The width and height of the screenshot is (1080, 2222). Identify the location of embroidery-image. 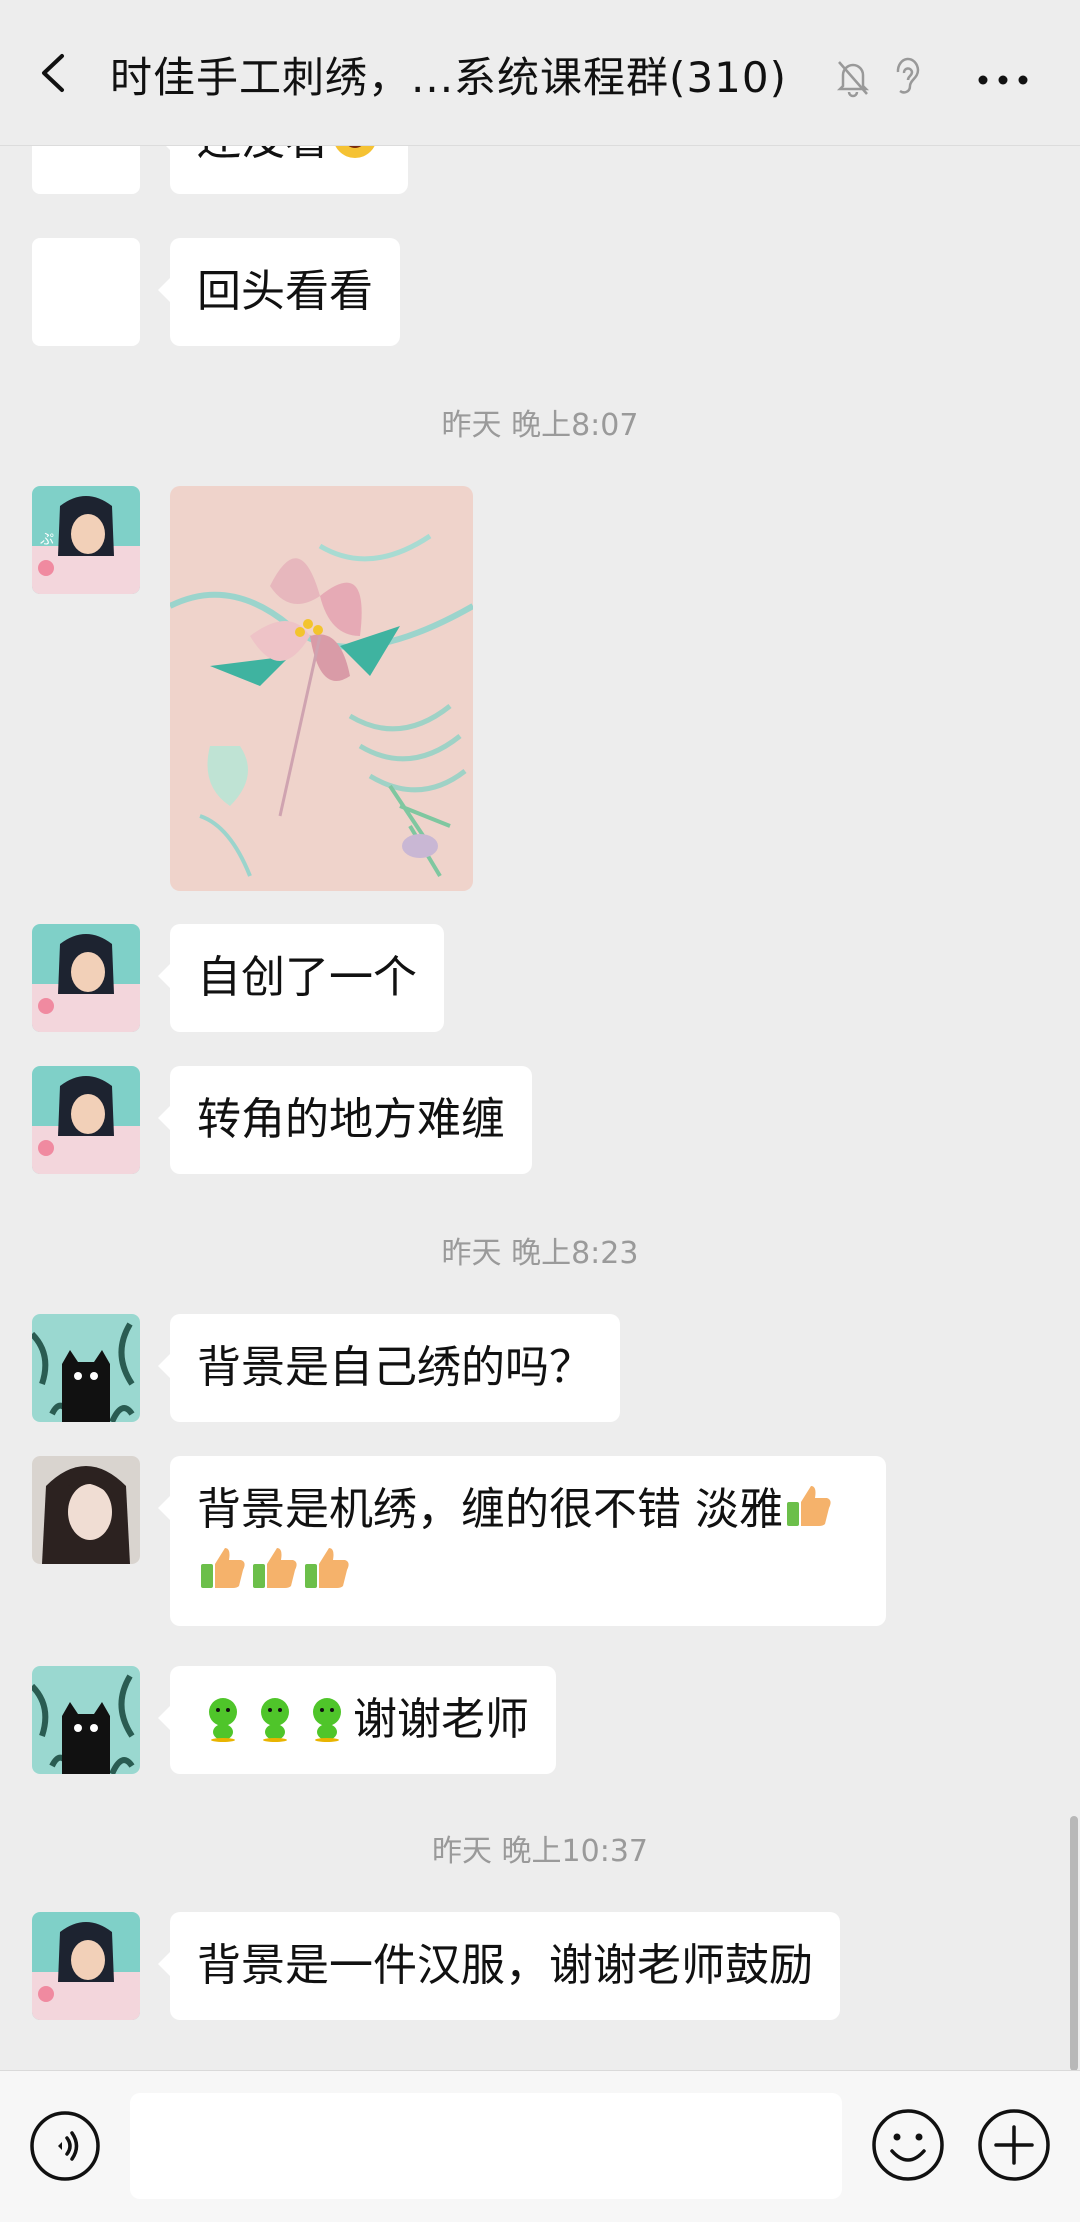
(321, 688).